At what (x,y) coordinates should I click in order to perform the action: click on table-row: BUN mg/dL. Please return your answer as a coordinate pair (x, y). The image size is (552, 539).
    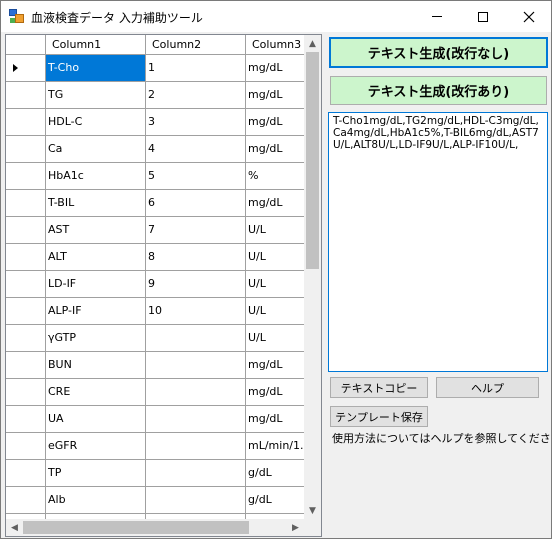
    Looking at the image, I should click on (155, 365).